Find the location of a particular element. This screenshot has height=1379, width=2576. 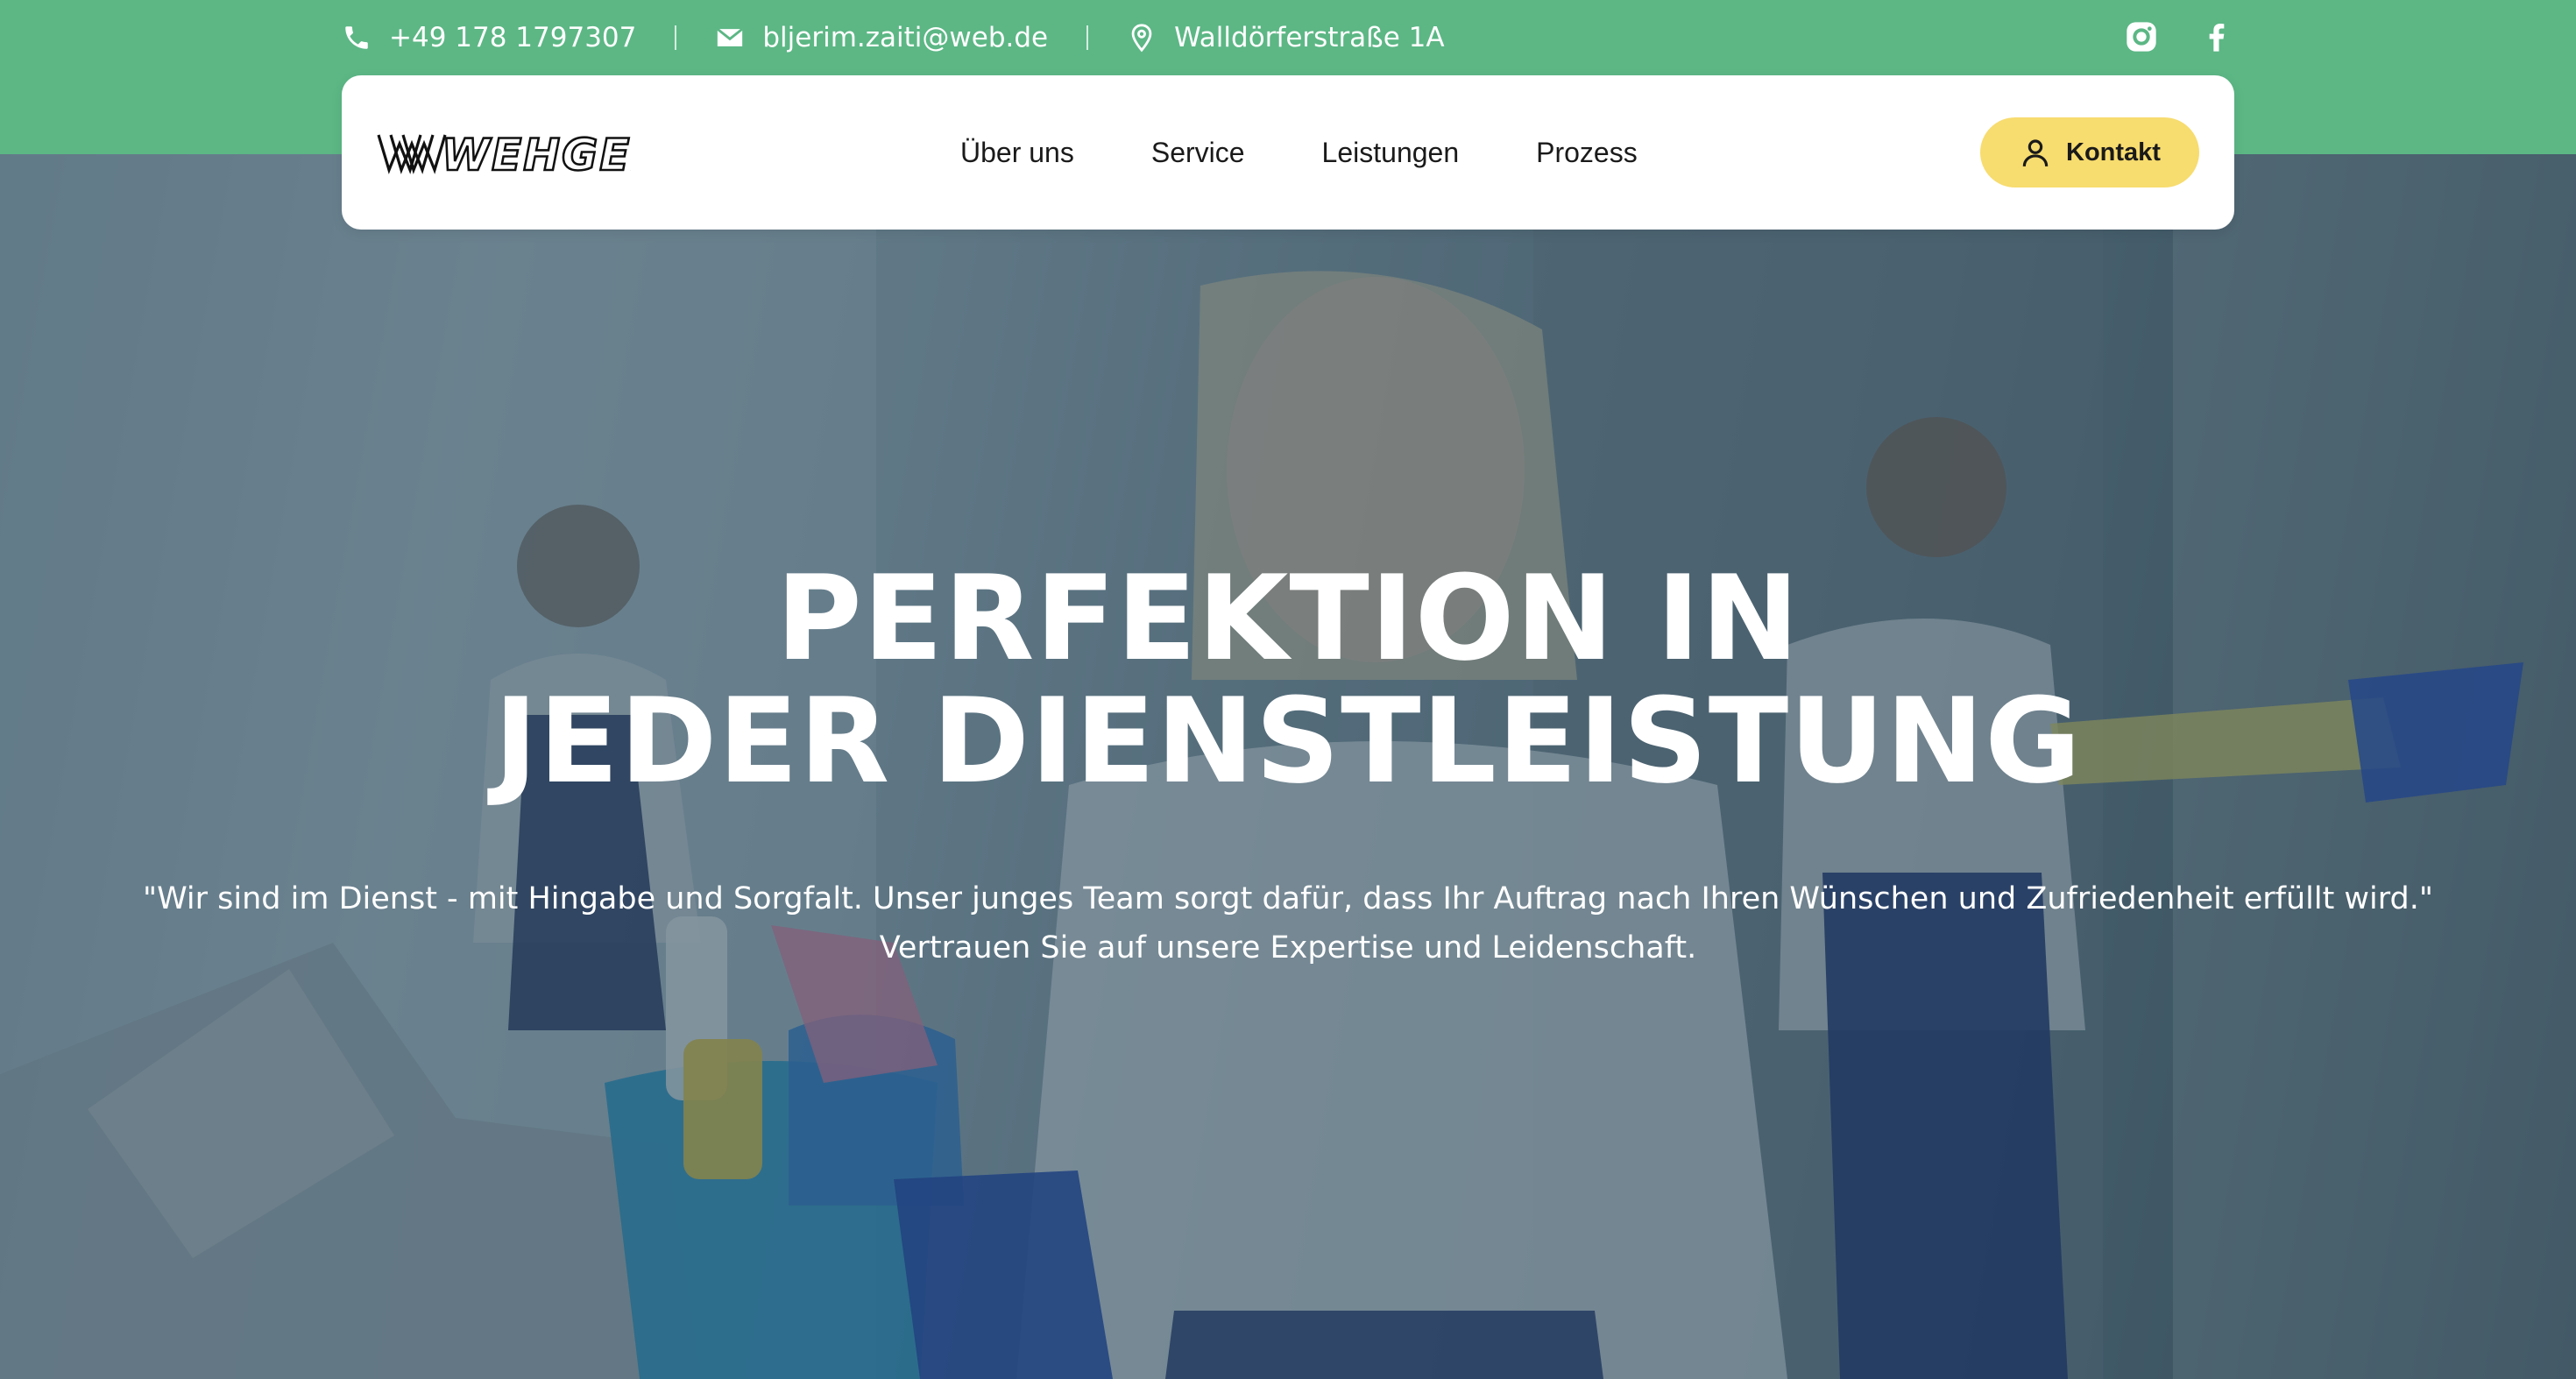

phone-link: +49 178 1797307 is located at coordinates (489, 37).